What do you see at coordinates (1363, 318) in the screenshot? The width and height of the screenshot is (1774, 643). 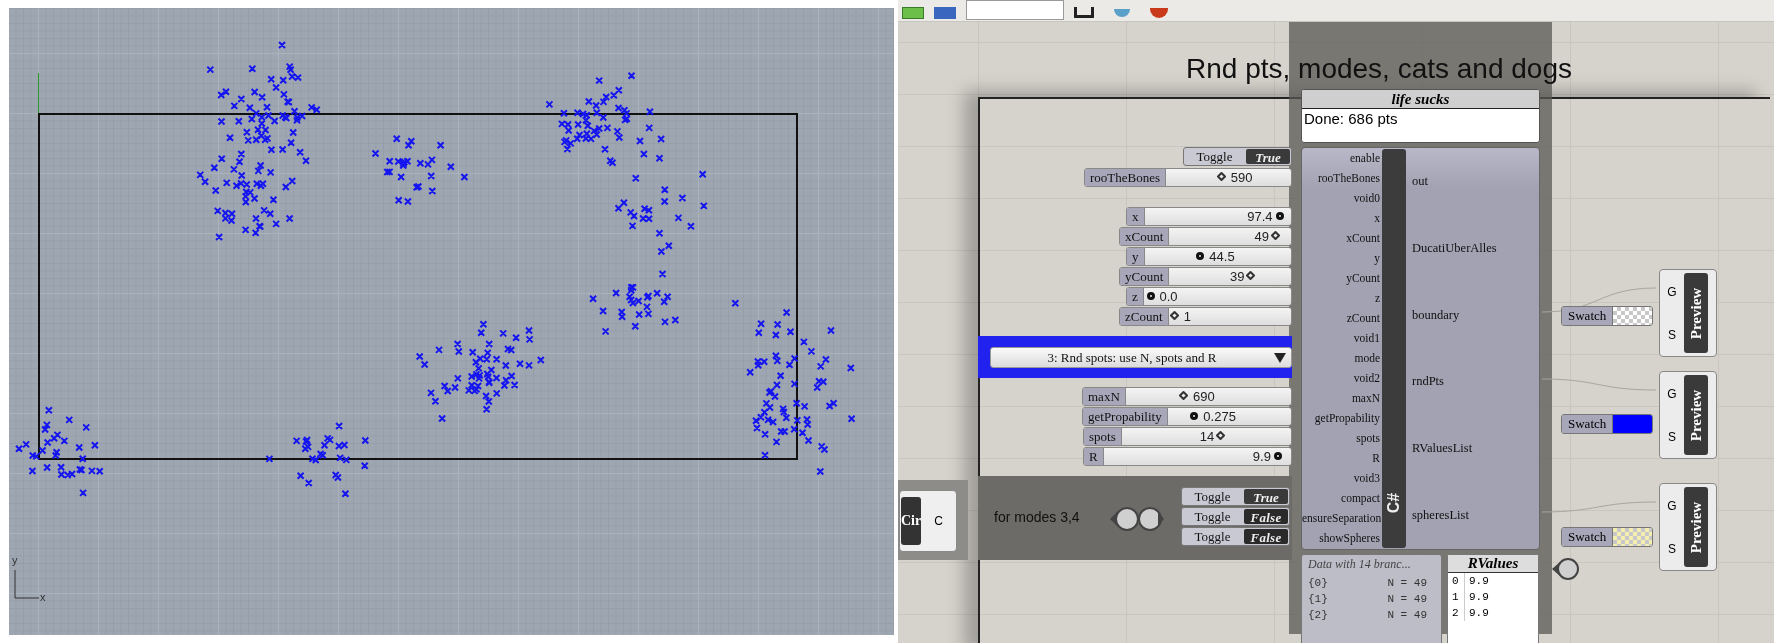 I see `input-parameter: zCount` at bounding box center [1363, 318].